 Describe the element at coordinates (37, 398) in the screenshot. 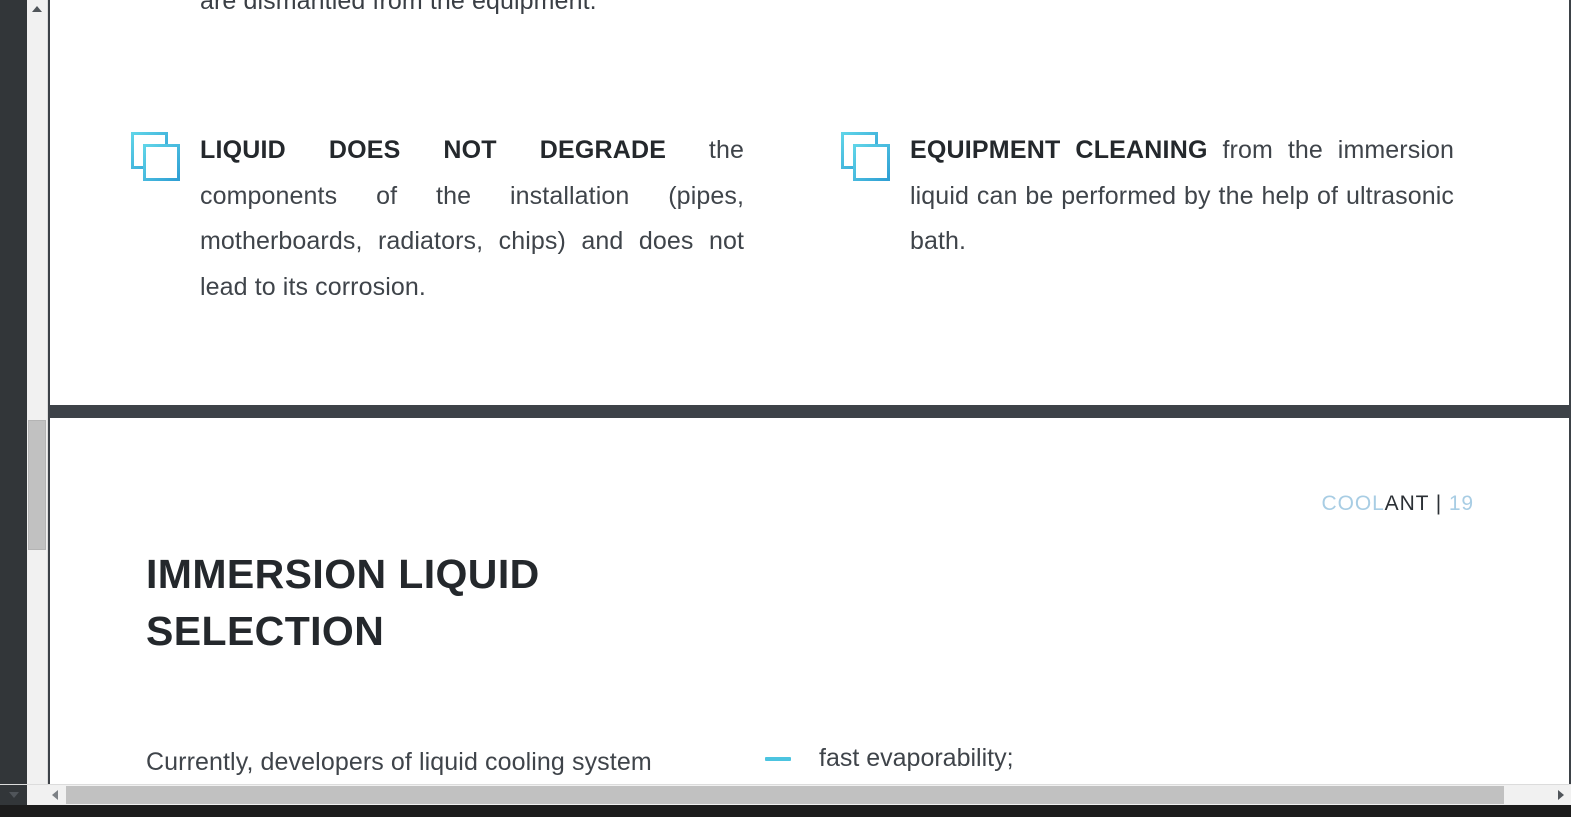

I see `vertical-scrollbar` at that location.